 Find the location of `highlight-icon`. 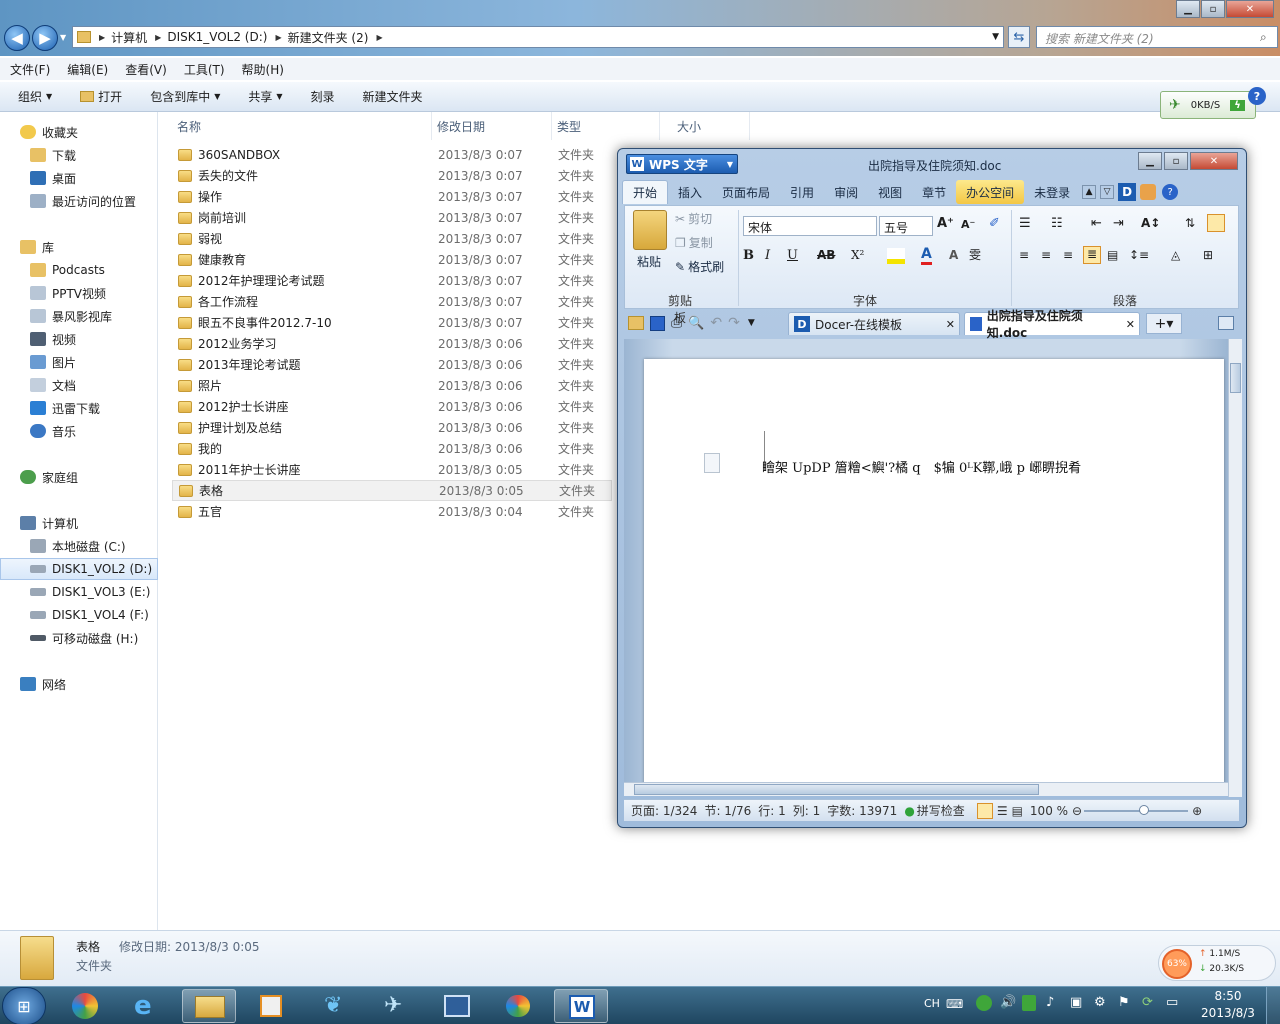

highlight-icon is located at coordinates (896, 256).